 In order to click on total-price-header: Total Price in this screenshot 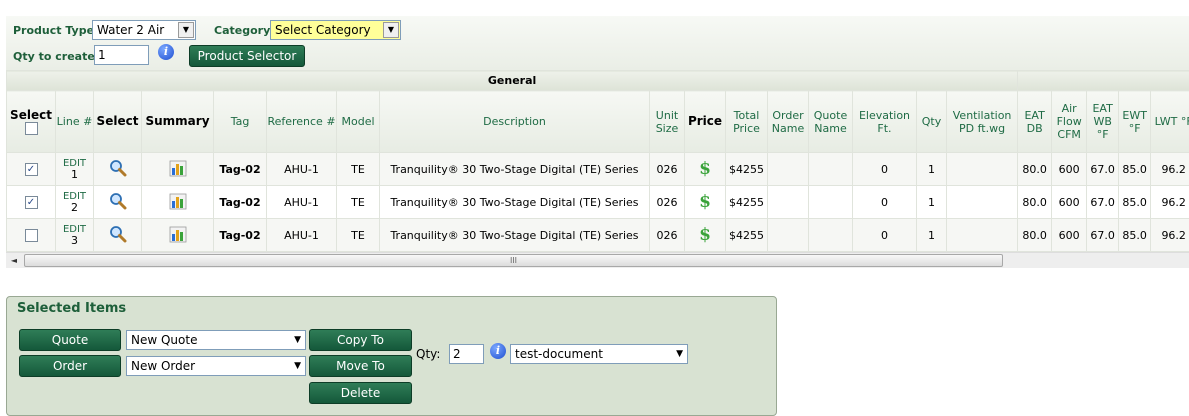, I will do `click(747, 122)`.